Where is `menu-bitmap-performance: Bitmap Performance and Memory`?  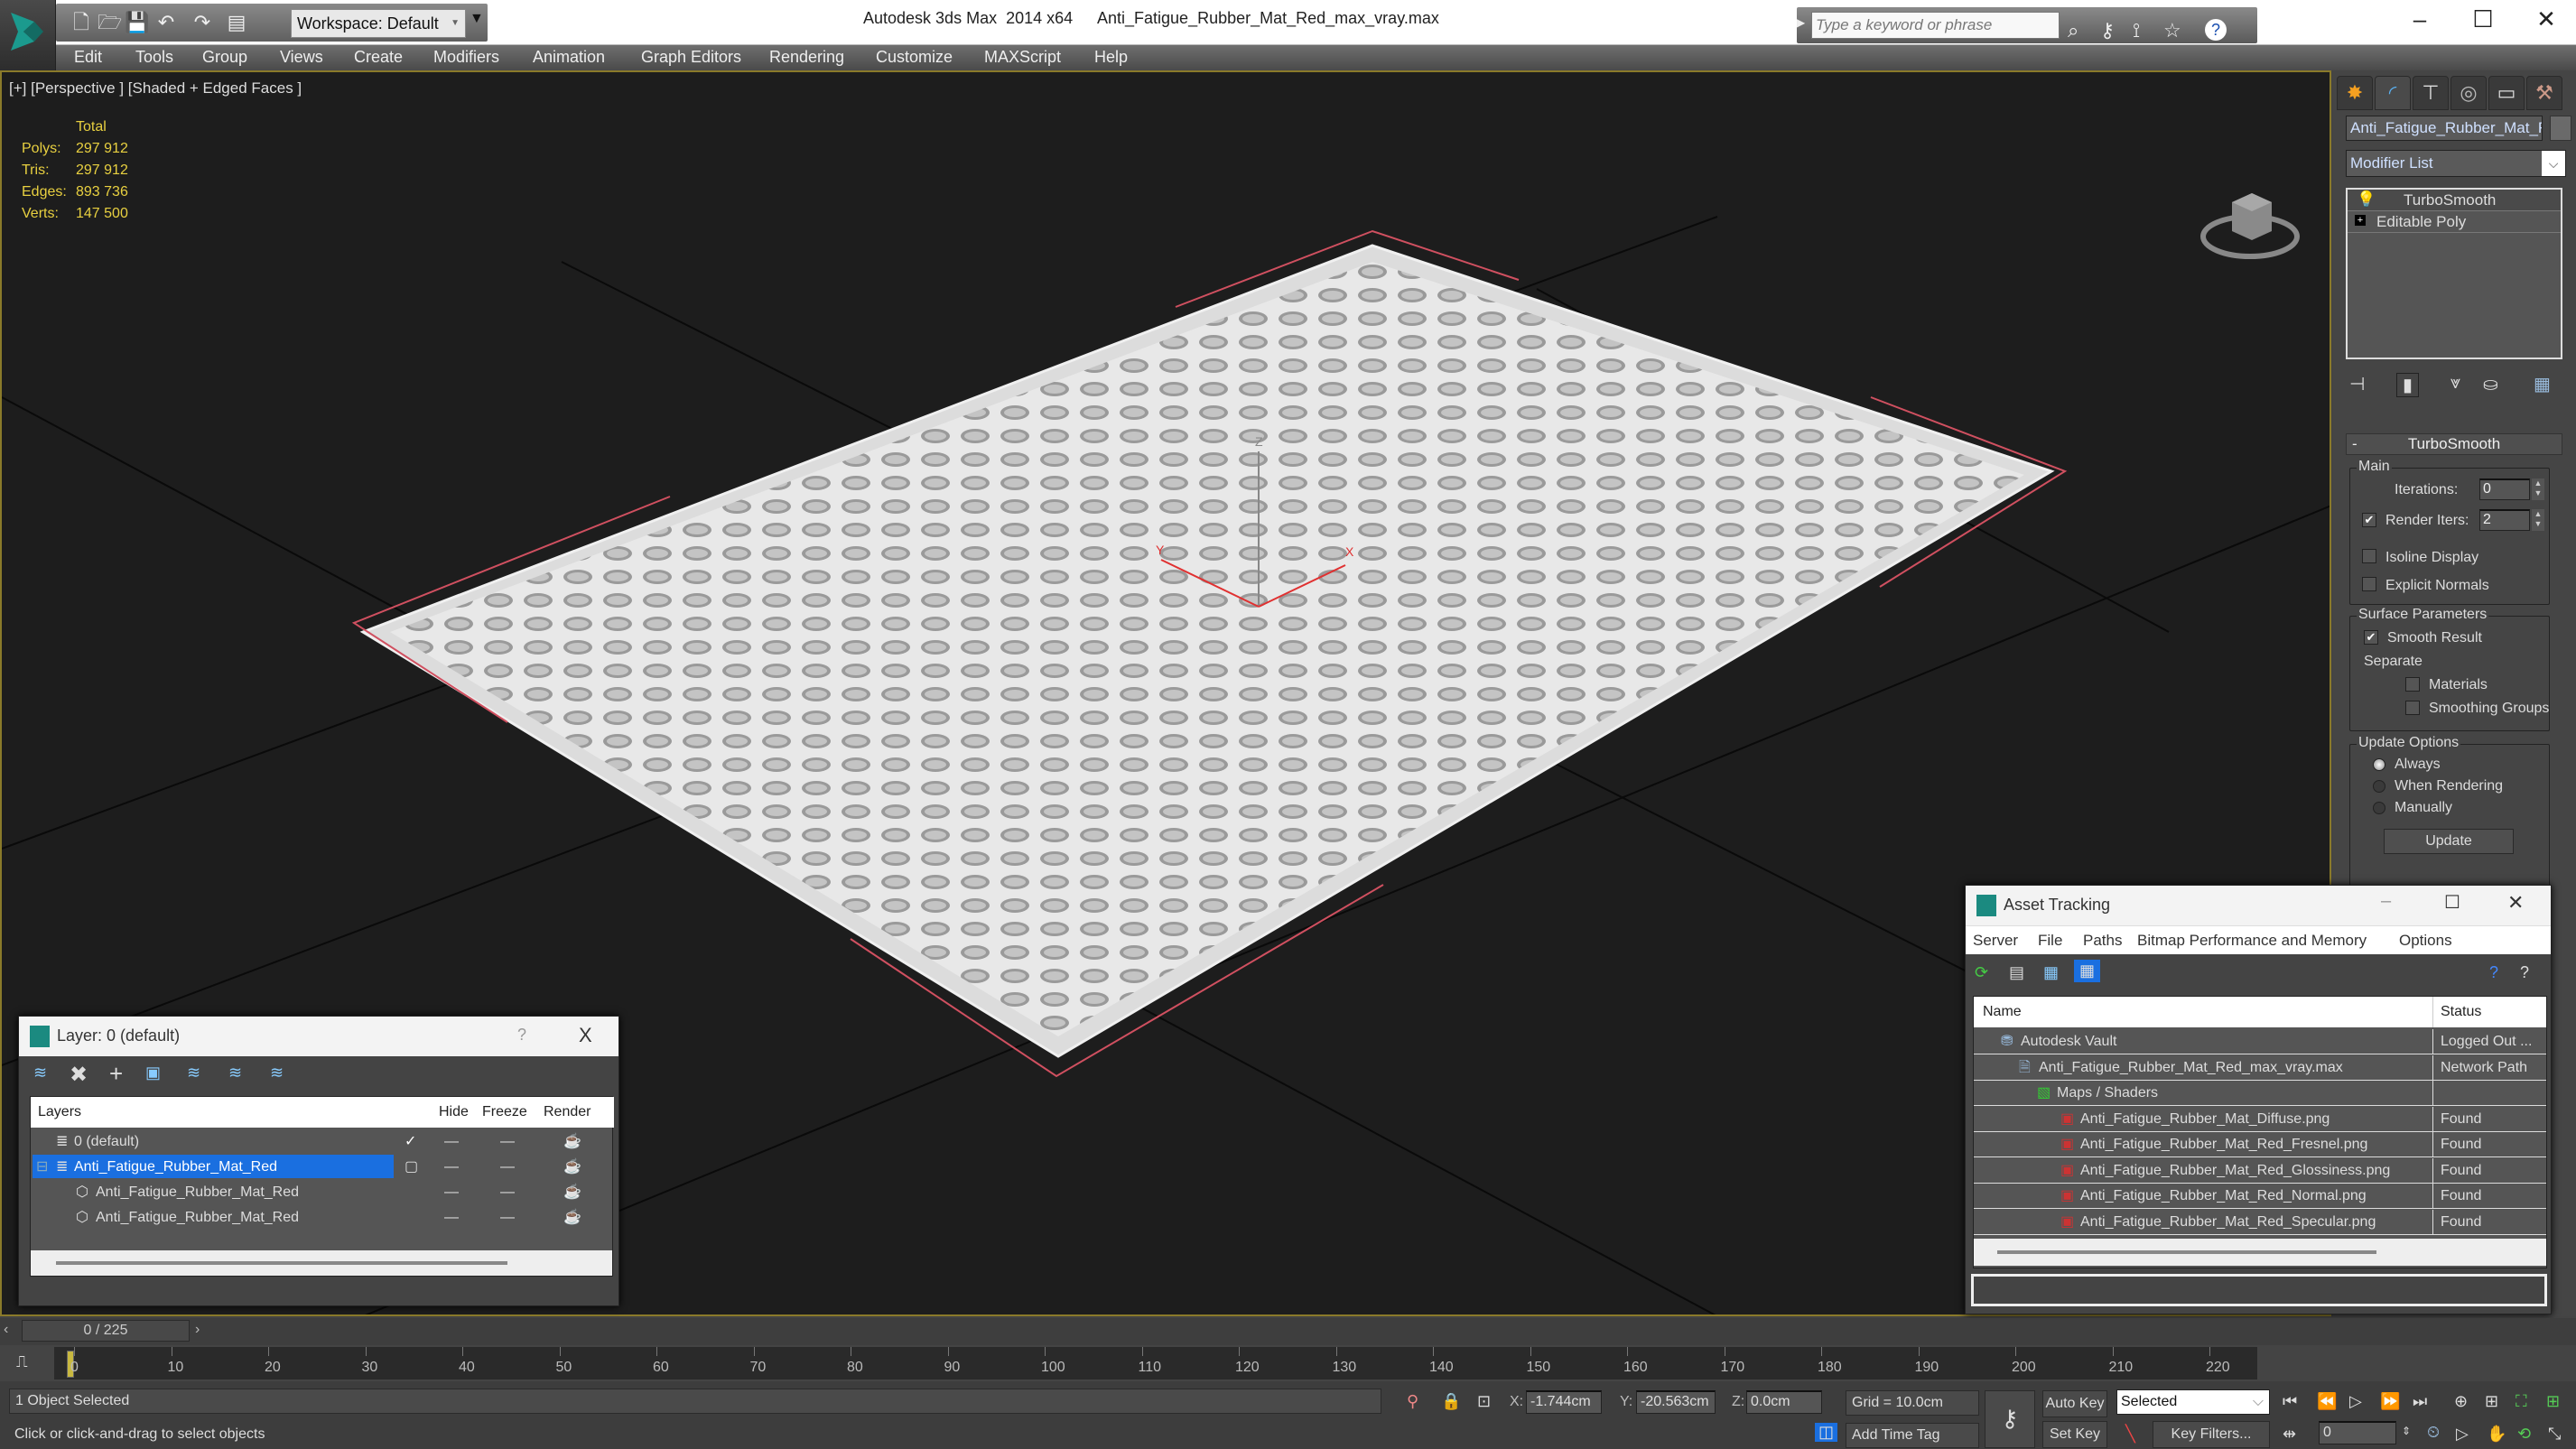 menu-bitmap-performance: Bitmap Performance and Memory is located at coordinates (2252, 941).